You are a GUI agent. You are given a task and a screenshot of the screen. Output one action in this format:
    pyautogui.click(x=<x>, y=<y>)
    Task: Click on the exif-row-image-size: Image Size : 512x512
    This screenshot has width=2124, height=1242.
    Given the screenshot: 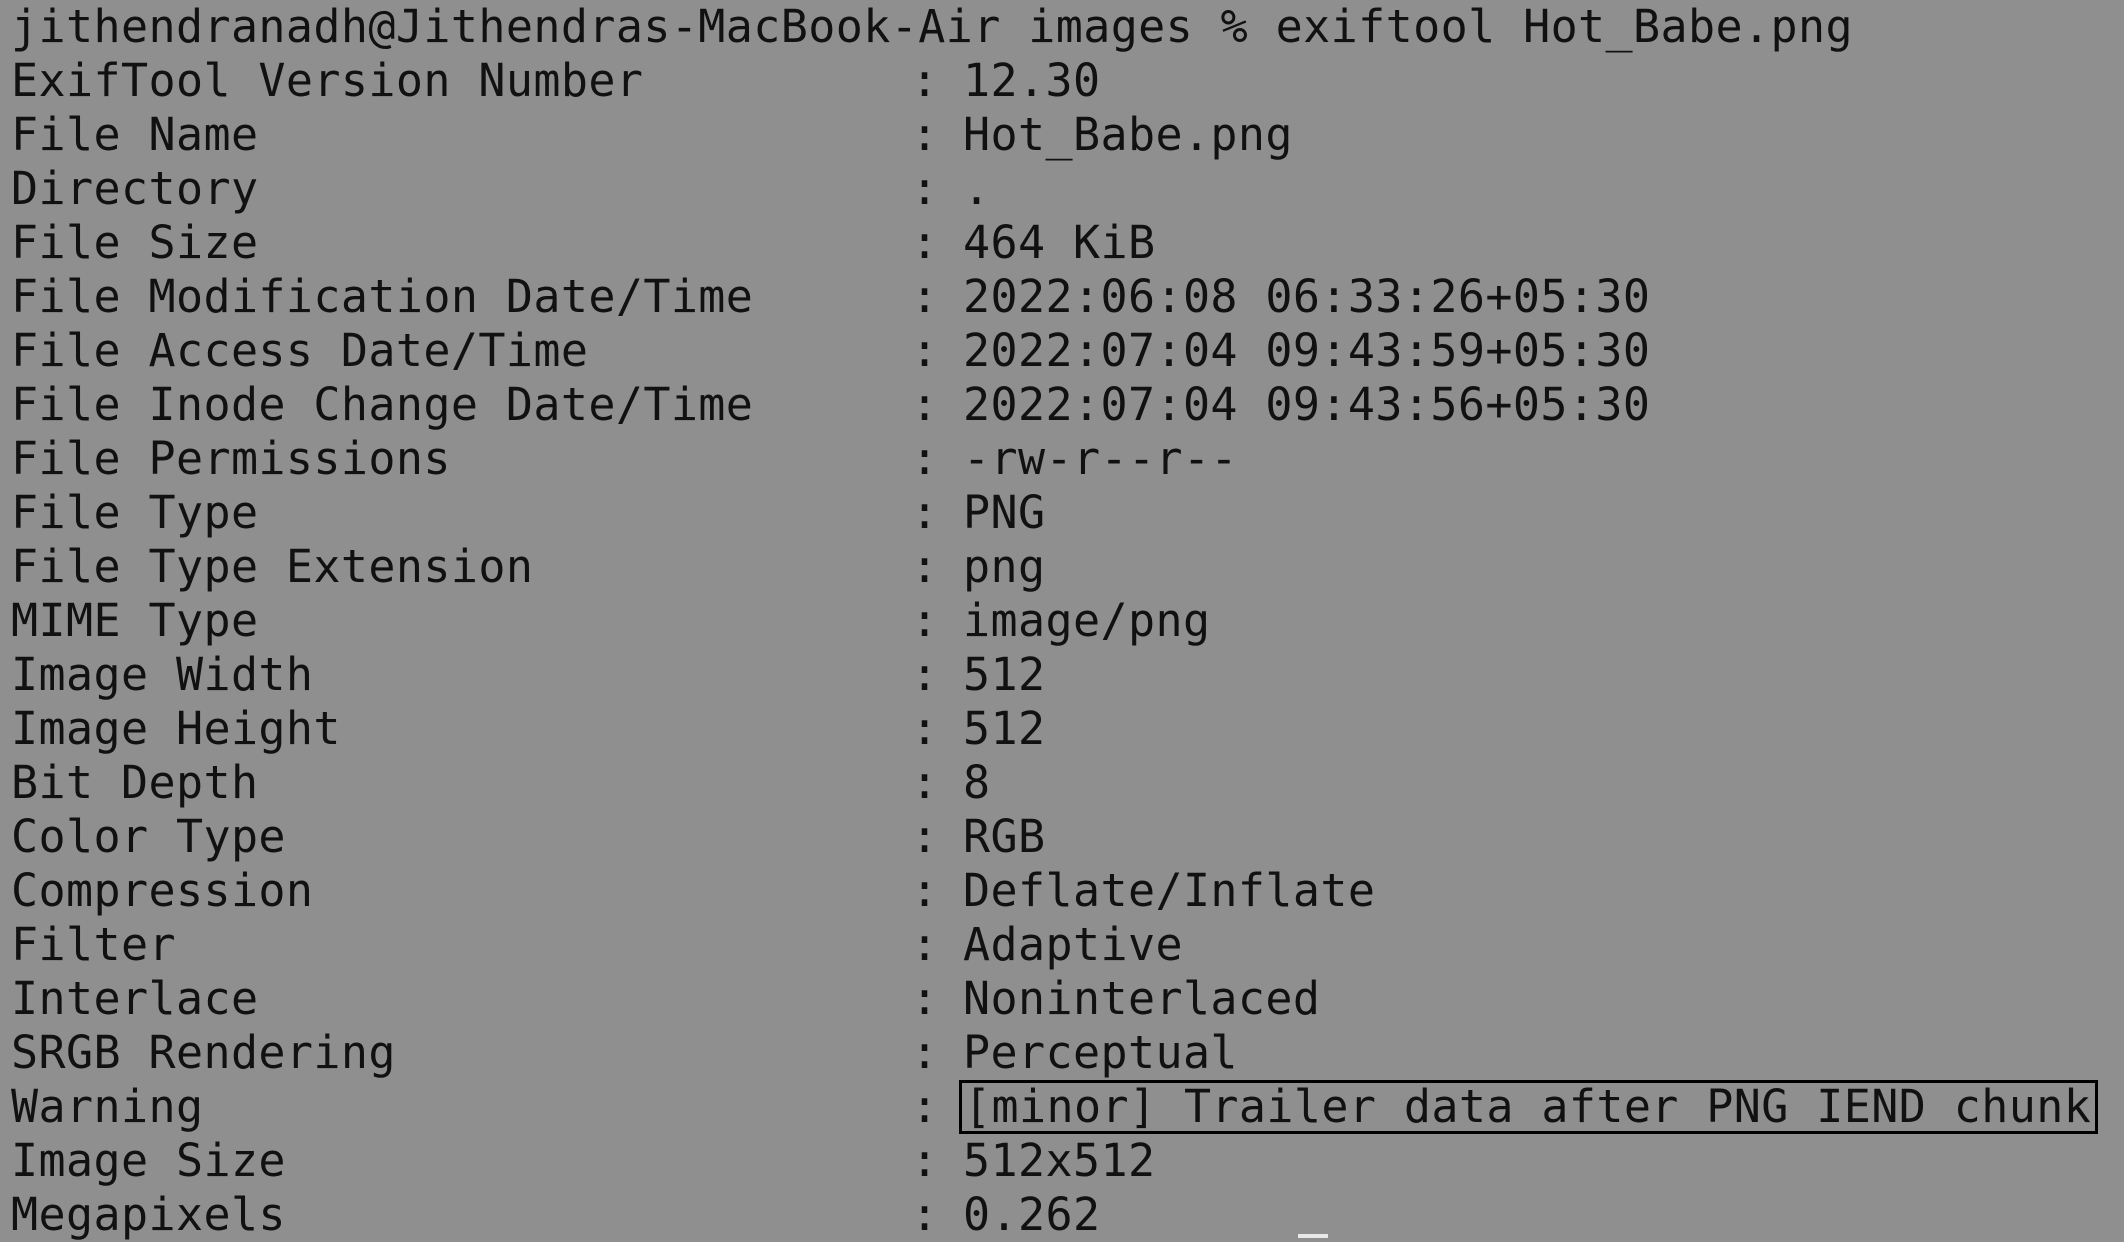 What is the action you would take?
    pyautogui.click(x=1061, y=1161)
    